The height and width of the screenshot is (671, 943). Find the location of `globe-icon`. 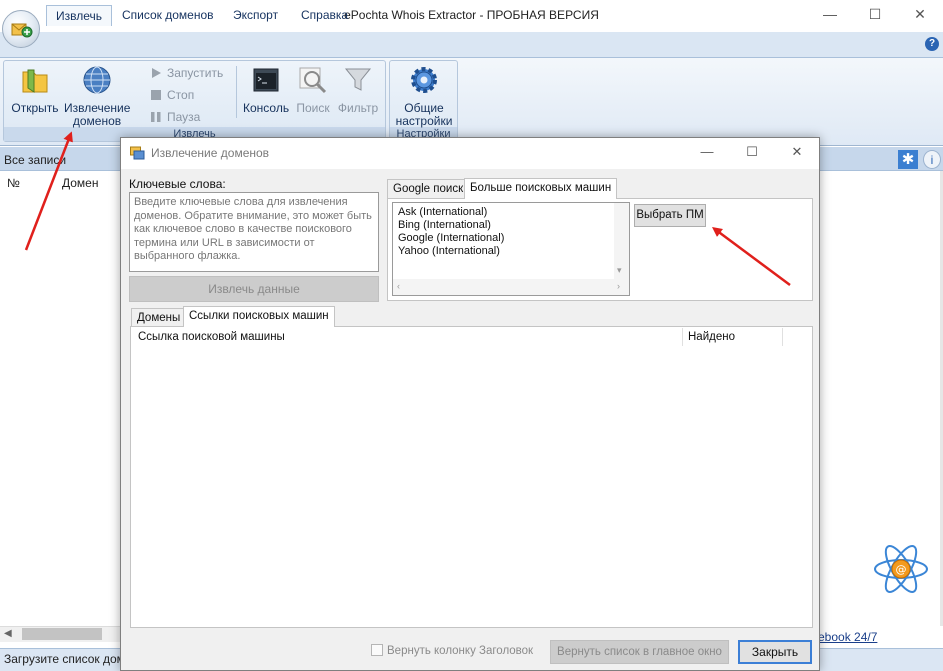

globe-icon is located at coordinates (97, 80).